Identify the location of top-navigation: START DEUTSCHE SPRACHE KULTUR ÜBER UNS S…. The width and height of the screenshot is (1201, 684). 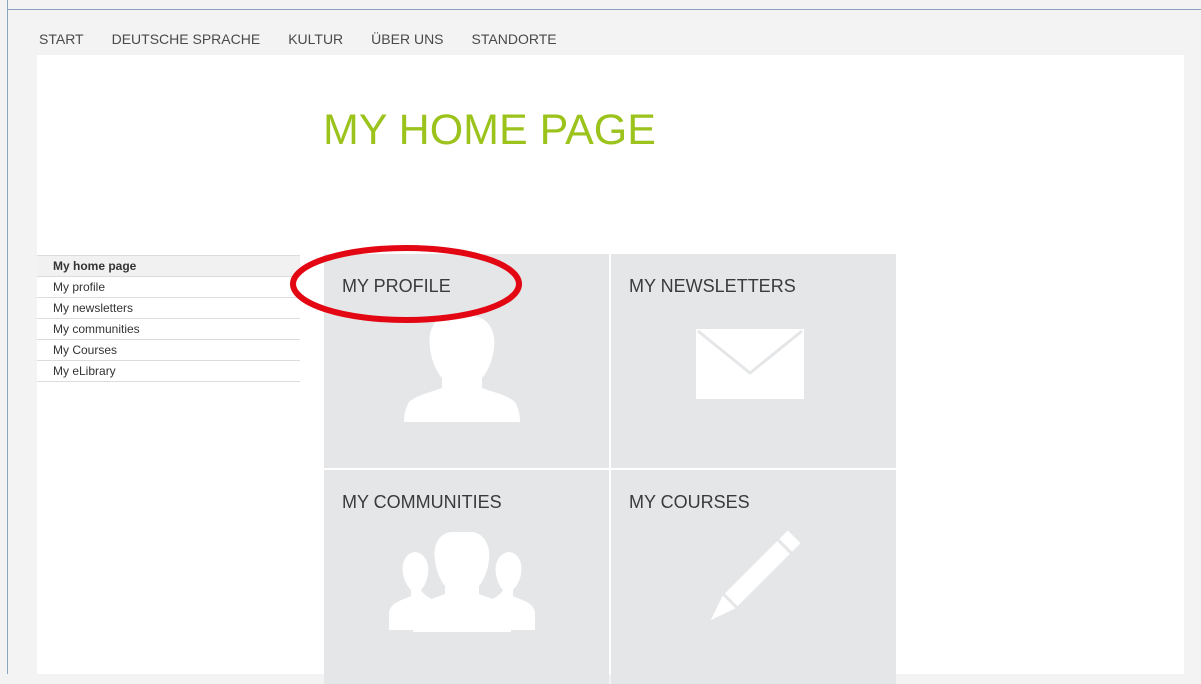
(312, 39).